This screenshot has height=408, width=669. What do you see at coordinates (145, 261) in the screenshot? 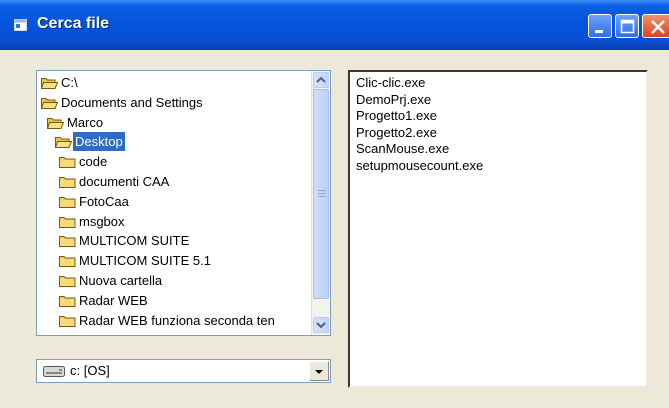
I see `directory-item-label: MULTICOM SUITE 5.1` at bounding box center [145, 261].